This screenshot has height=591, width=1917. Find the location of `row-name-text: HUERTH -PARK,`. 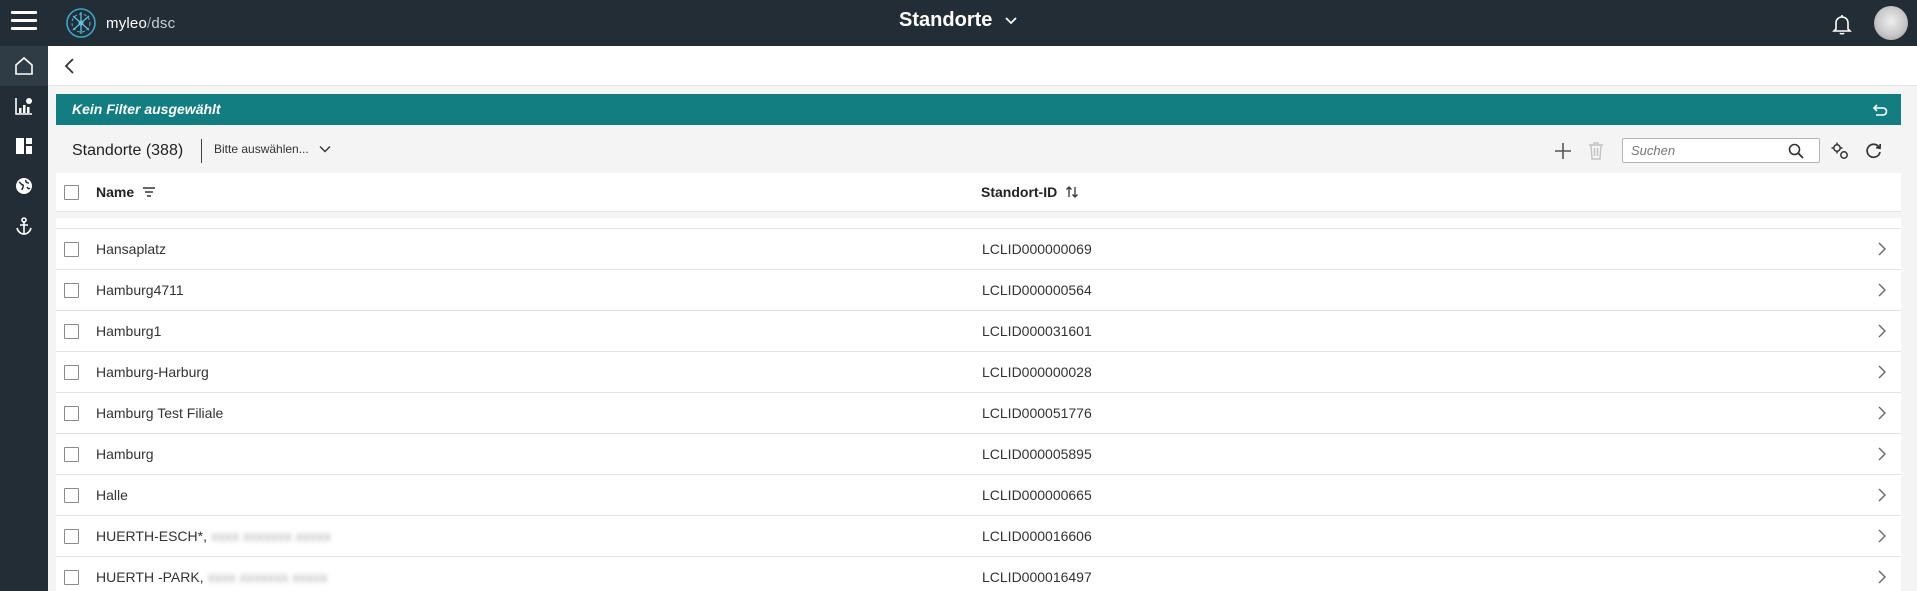

row-name-text: HUERTH -PARK, is located at coordinates (150, 577).